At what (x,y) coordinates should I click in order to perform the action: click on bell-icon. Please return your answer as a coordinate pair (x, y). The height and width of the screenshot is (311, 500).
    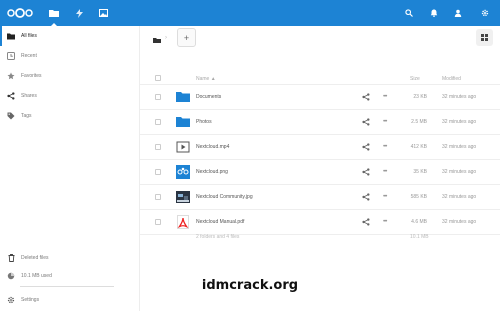
    Looking at the image, I should click on (434, 13).